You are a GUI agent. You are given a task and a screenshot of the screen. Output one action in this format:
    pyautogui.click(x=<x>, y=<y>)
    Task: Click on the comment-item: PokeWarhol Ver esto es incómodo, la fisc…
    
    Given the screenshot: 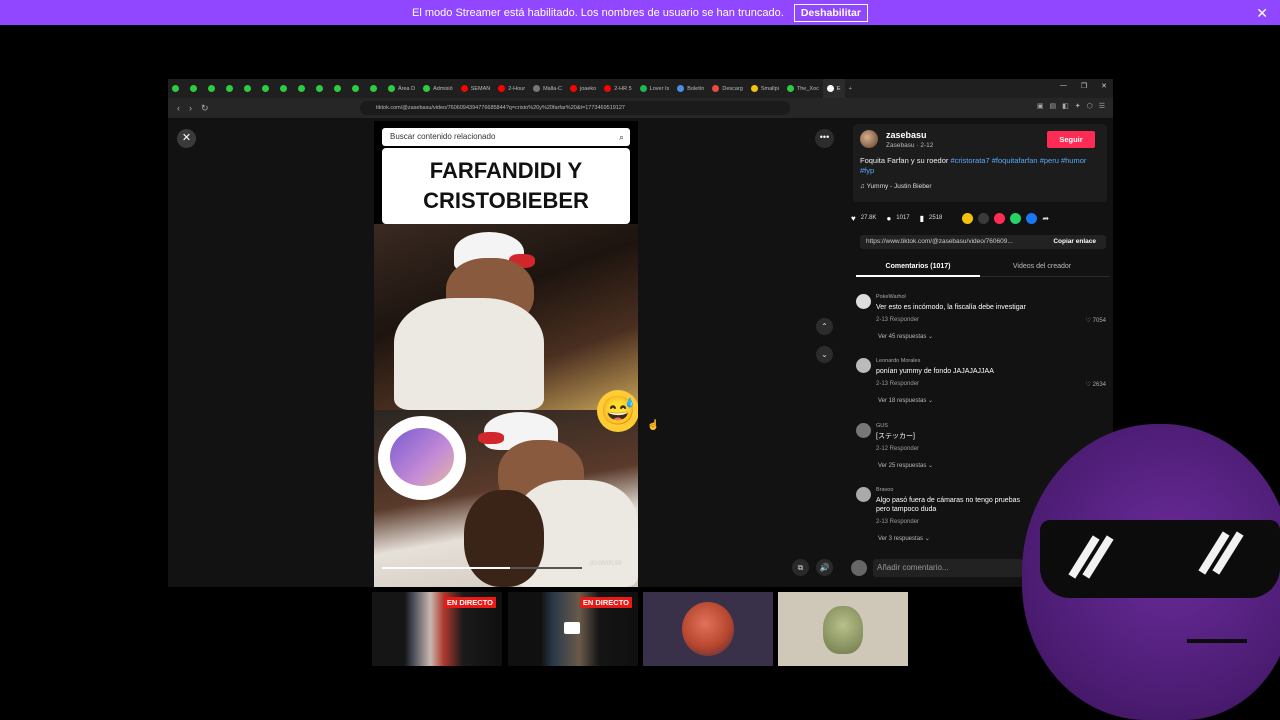 What is the action you would take?
    pyautogui.click(x=984, y=324)
    